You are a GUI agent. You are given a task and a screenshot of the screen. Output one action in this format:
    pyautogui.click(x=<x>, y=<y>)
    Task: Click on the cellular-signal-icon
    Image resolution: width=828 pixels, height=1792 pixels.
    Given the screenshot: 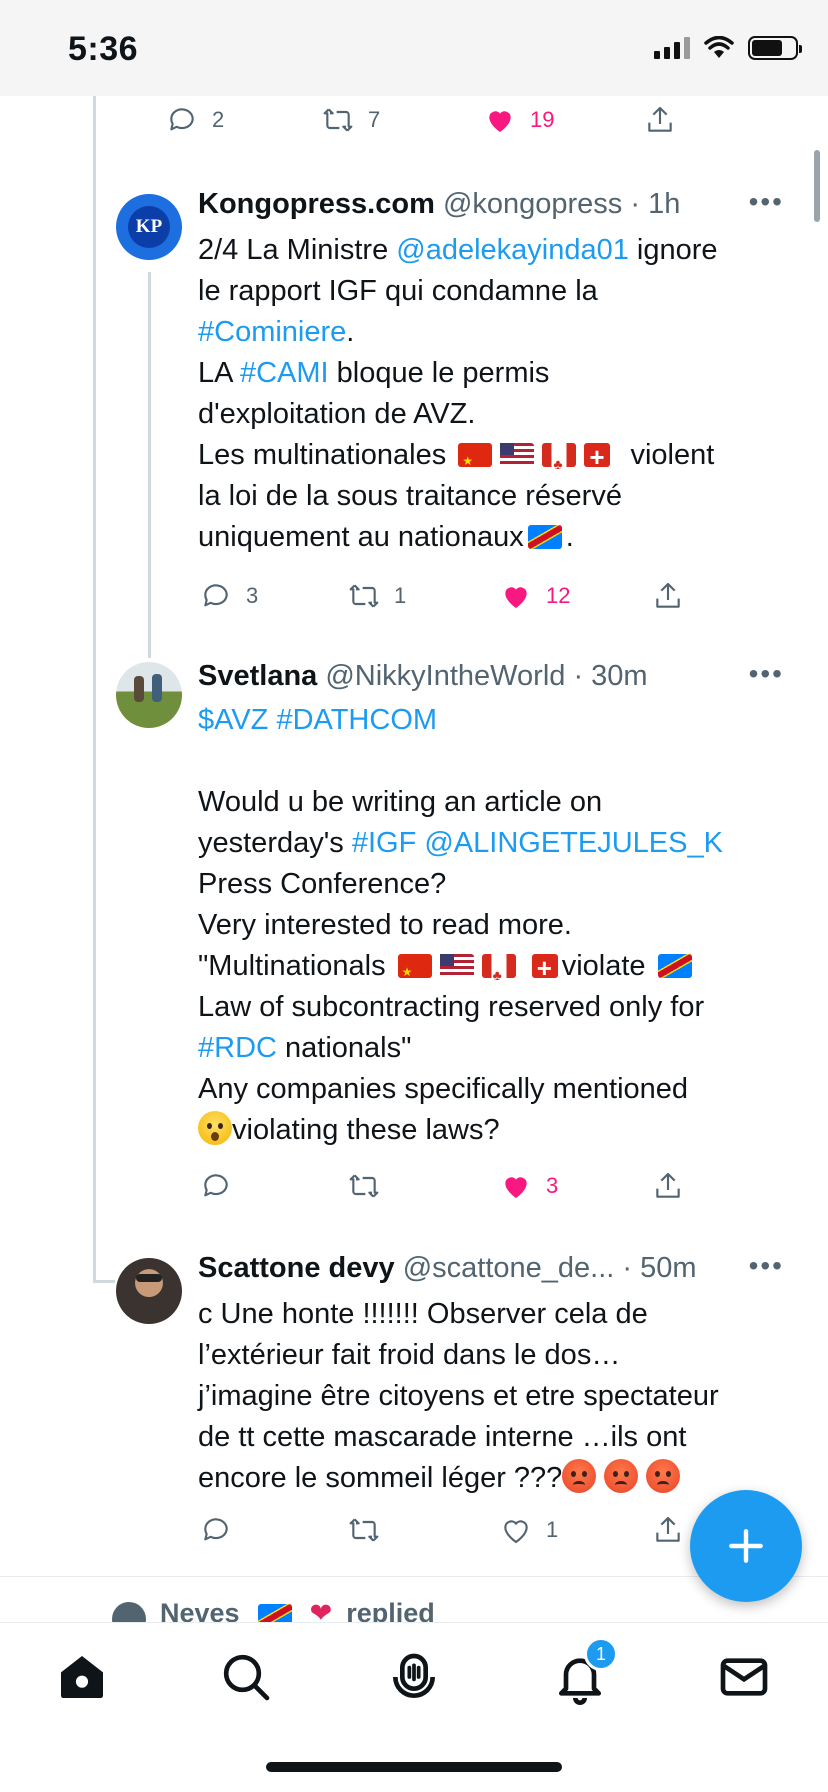 What is the action you would take?
    pyautogui.click(x=672, y=48)
    